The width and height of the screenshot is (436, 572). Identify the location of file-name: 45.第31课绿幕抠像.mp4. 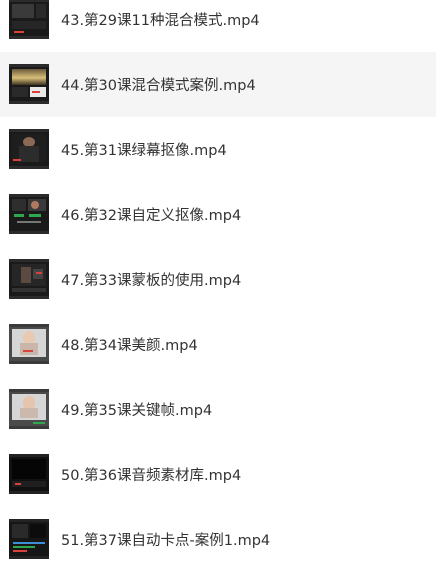
(144, 149).